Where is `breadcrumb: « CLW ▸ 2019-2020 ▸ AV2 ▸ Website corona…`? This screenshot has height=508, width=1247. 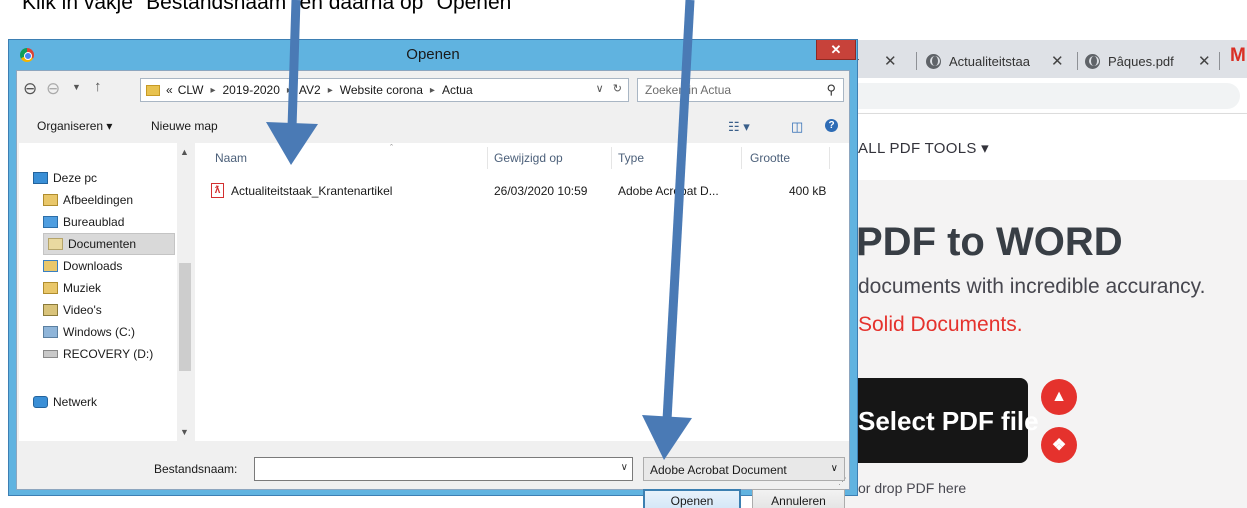
breadcrumb: « CLW ▸ 2019-2020 ▸ AV2 ▸ Website corona… is located at coordinates (384, 90).